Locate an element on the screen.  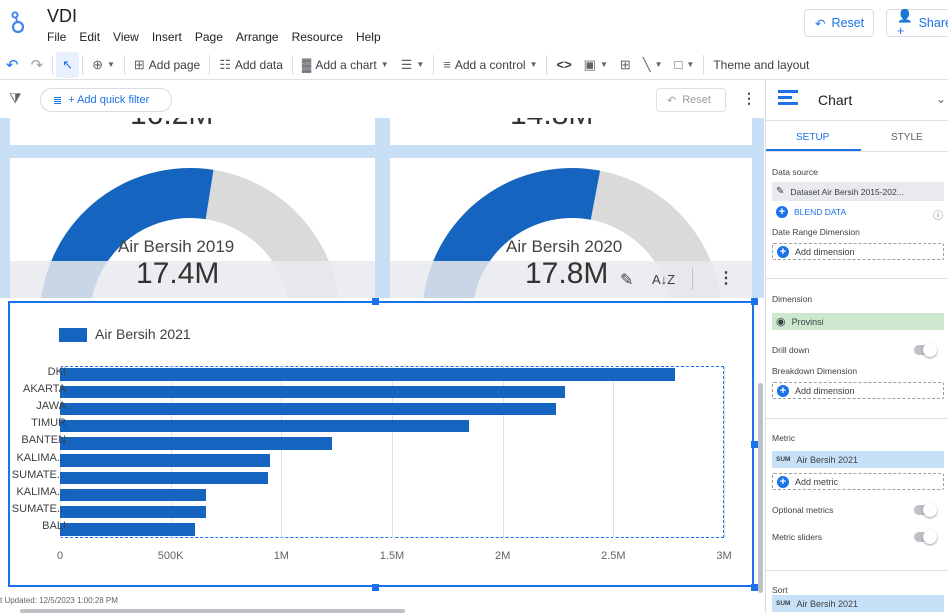
gauge-card-2020: Air Bersih 2020 17.8M ✎ A↓Z ⋮ is located at coordinates (571, 228).